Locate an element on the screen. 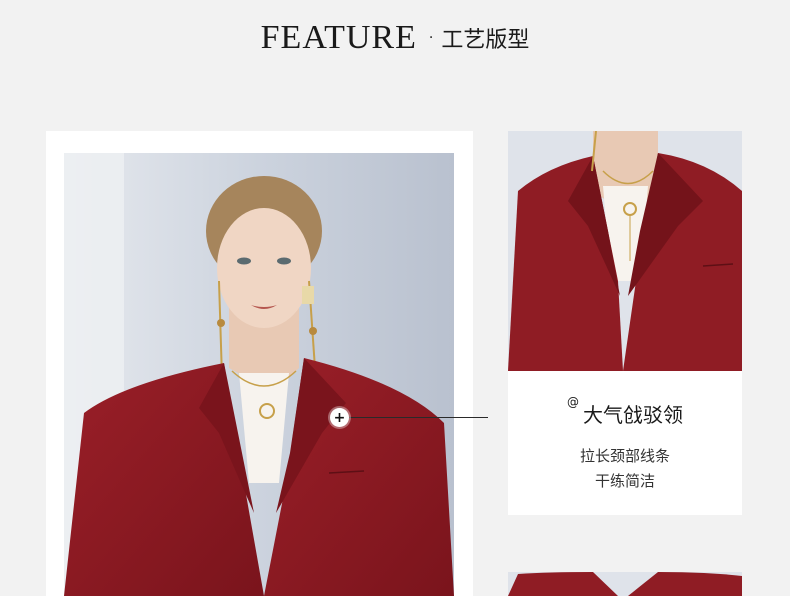 The width and height of the screenshot is (790, 596). header-title-cn: 工艺版型 is located at coordinates (485, 40).